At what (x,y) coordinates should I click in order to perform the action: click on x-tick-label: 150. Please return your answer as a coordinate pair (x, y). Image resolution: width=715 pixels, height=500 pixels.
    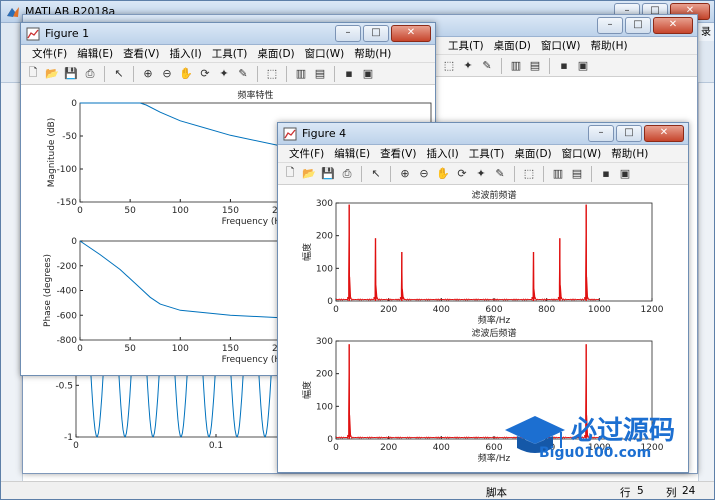
    Looking at the image, I should click on (230, 211).